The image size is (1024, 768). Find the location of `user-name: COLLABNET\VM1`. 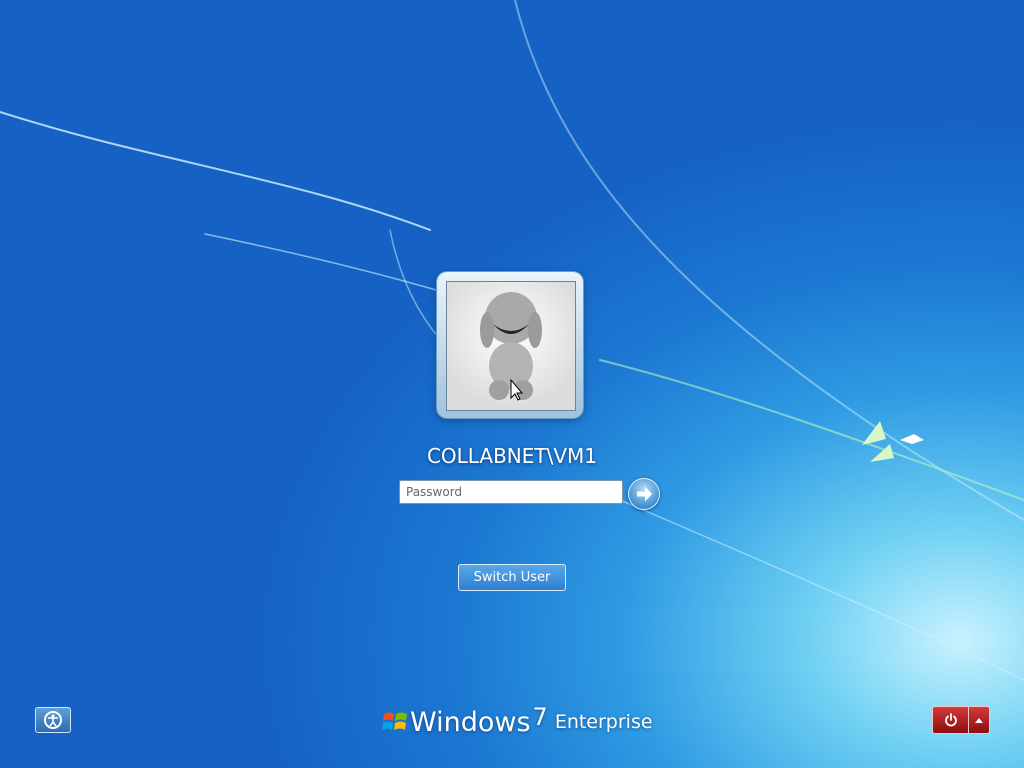

user-name: COLLABNET\VM1 is located at coordinates (512, 456).